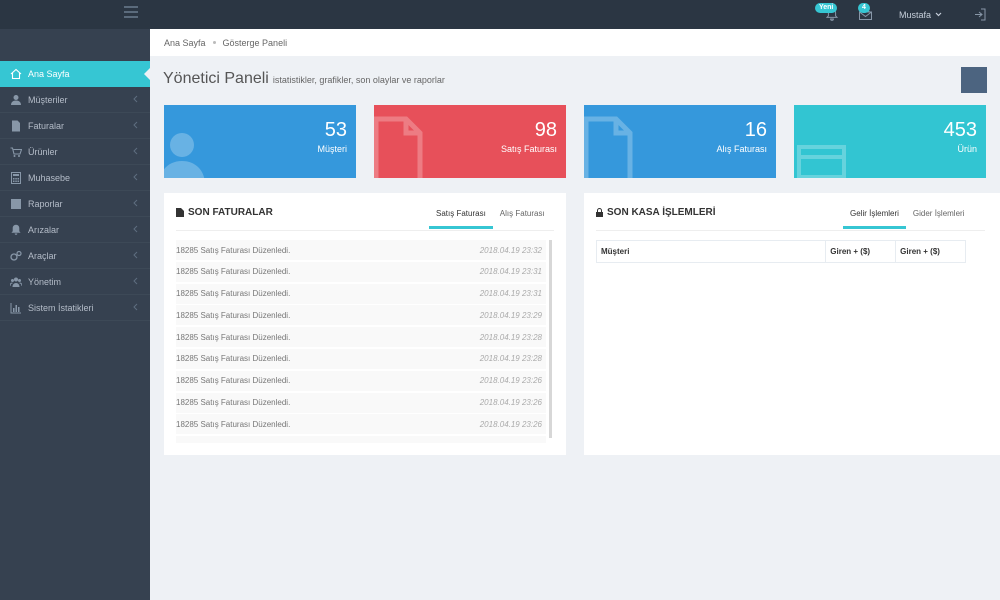  Describe the element at coordinates (42, 255) in the screenshot. I see `sidebar-item-label: Araçlar` at that location.